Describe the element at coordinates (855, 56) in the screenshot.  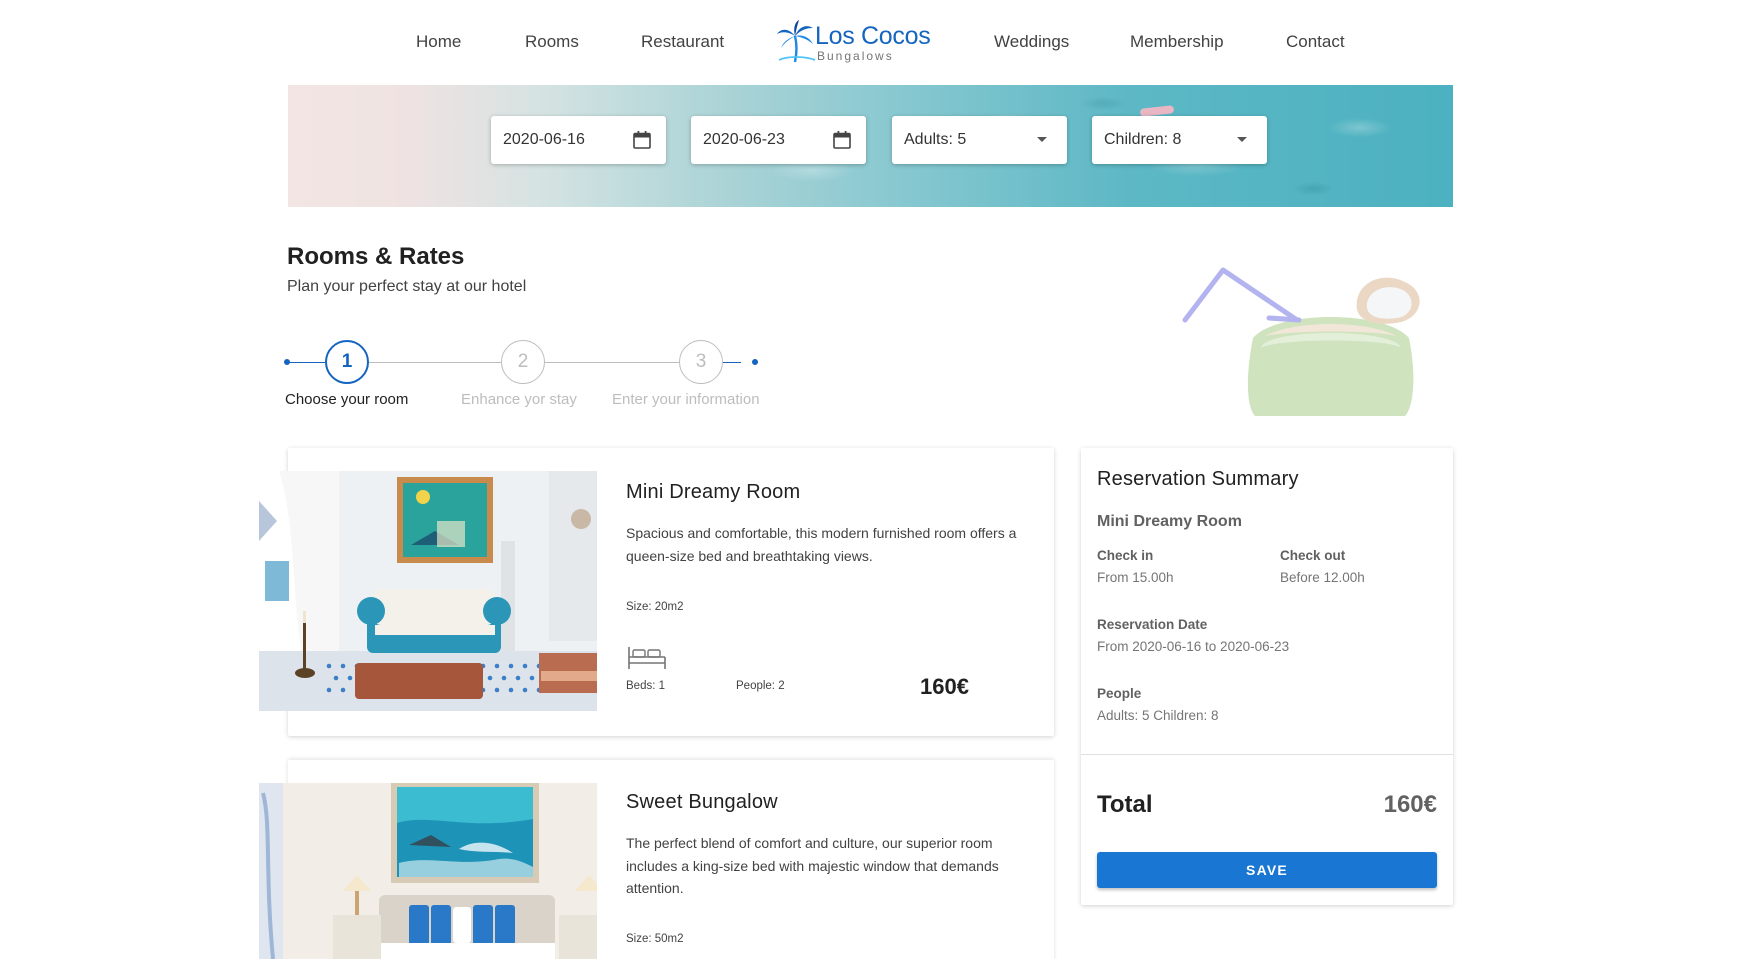
I see `logo-subtitle: Bungalows` at that location.